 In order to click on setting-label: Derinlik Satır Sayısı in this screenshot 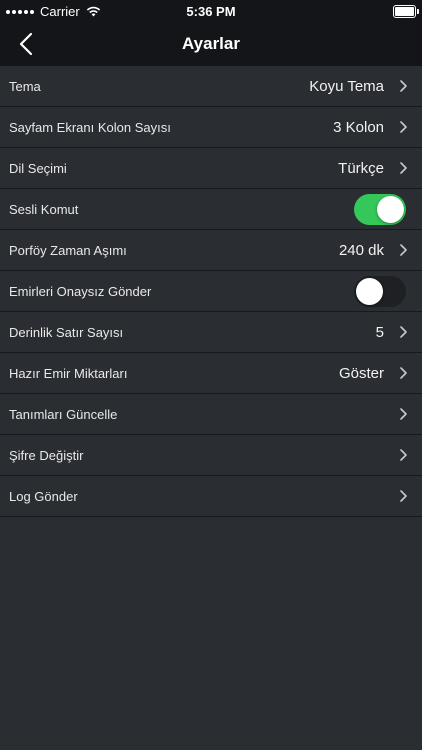, I will do `click(66, 332)`.